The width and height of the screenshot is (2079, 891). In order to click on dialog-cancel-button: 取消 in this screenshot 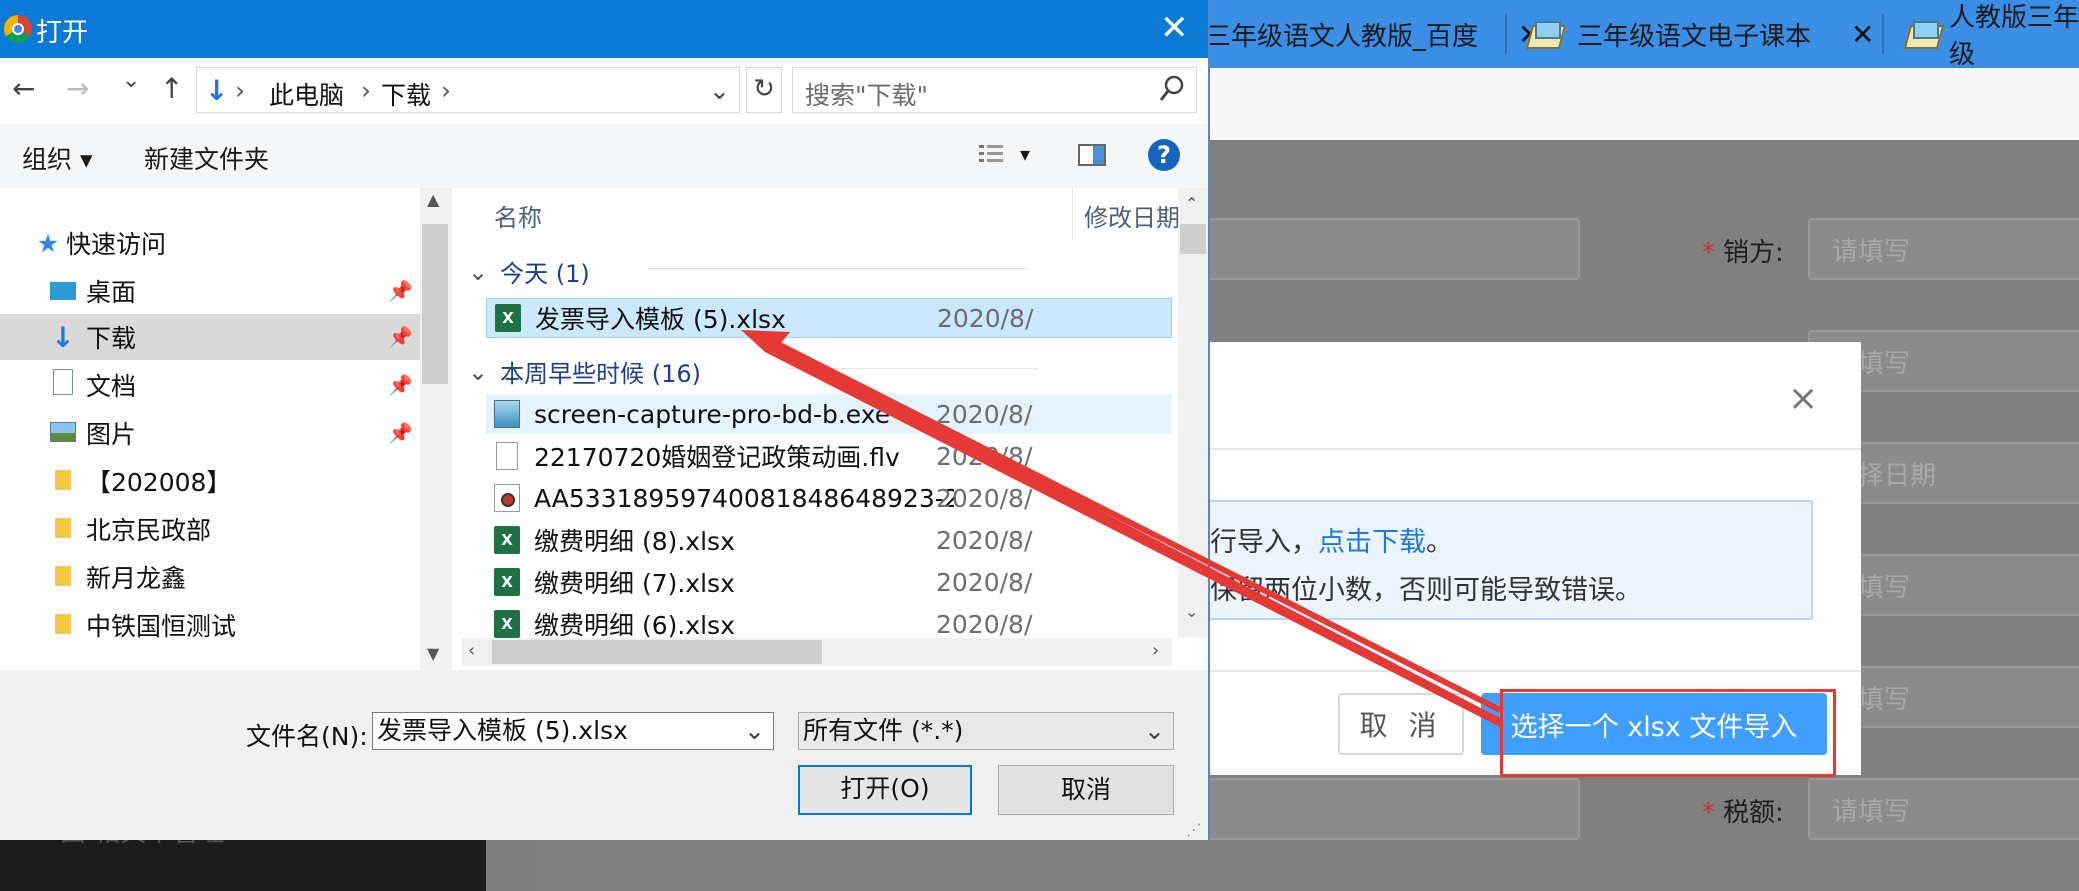, I will do `click(1086, 790)`.